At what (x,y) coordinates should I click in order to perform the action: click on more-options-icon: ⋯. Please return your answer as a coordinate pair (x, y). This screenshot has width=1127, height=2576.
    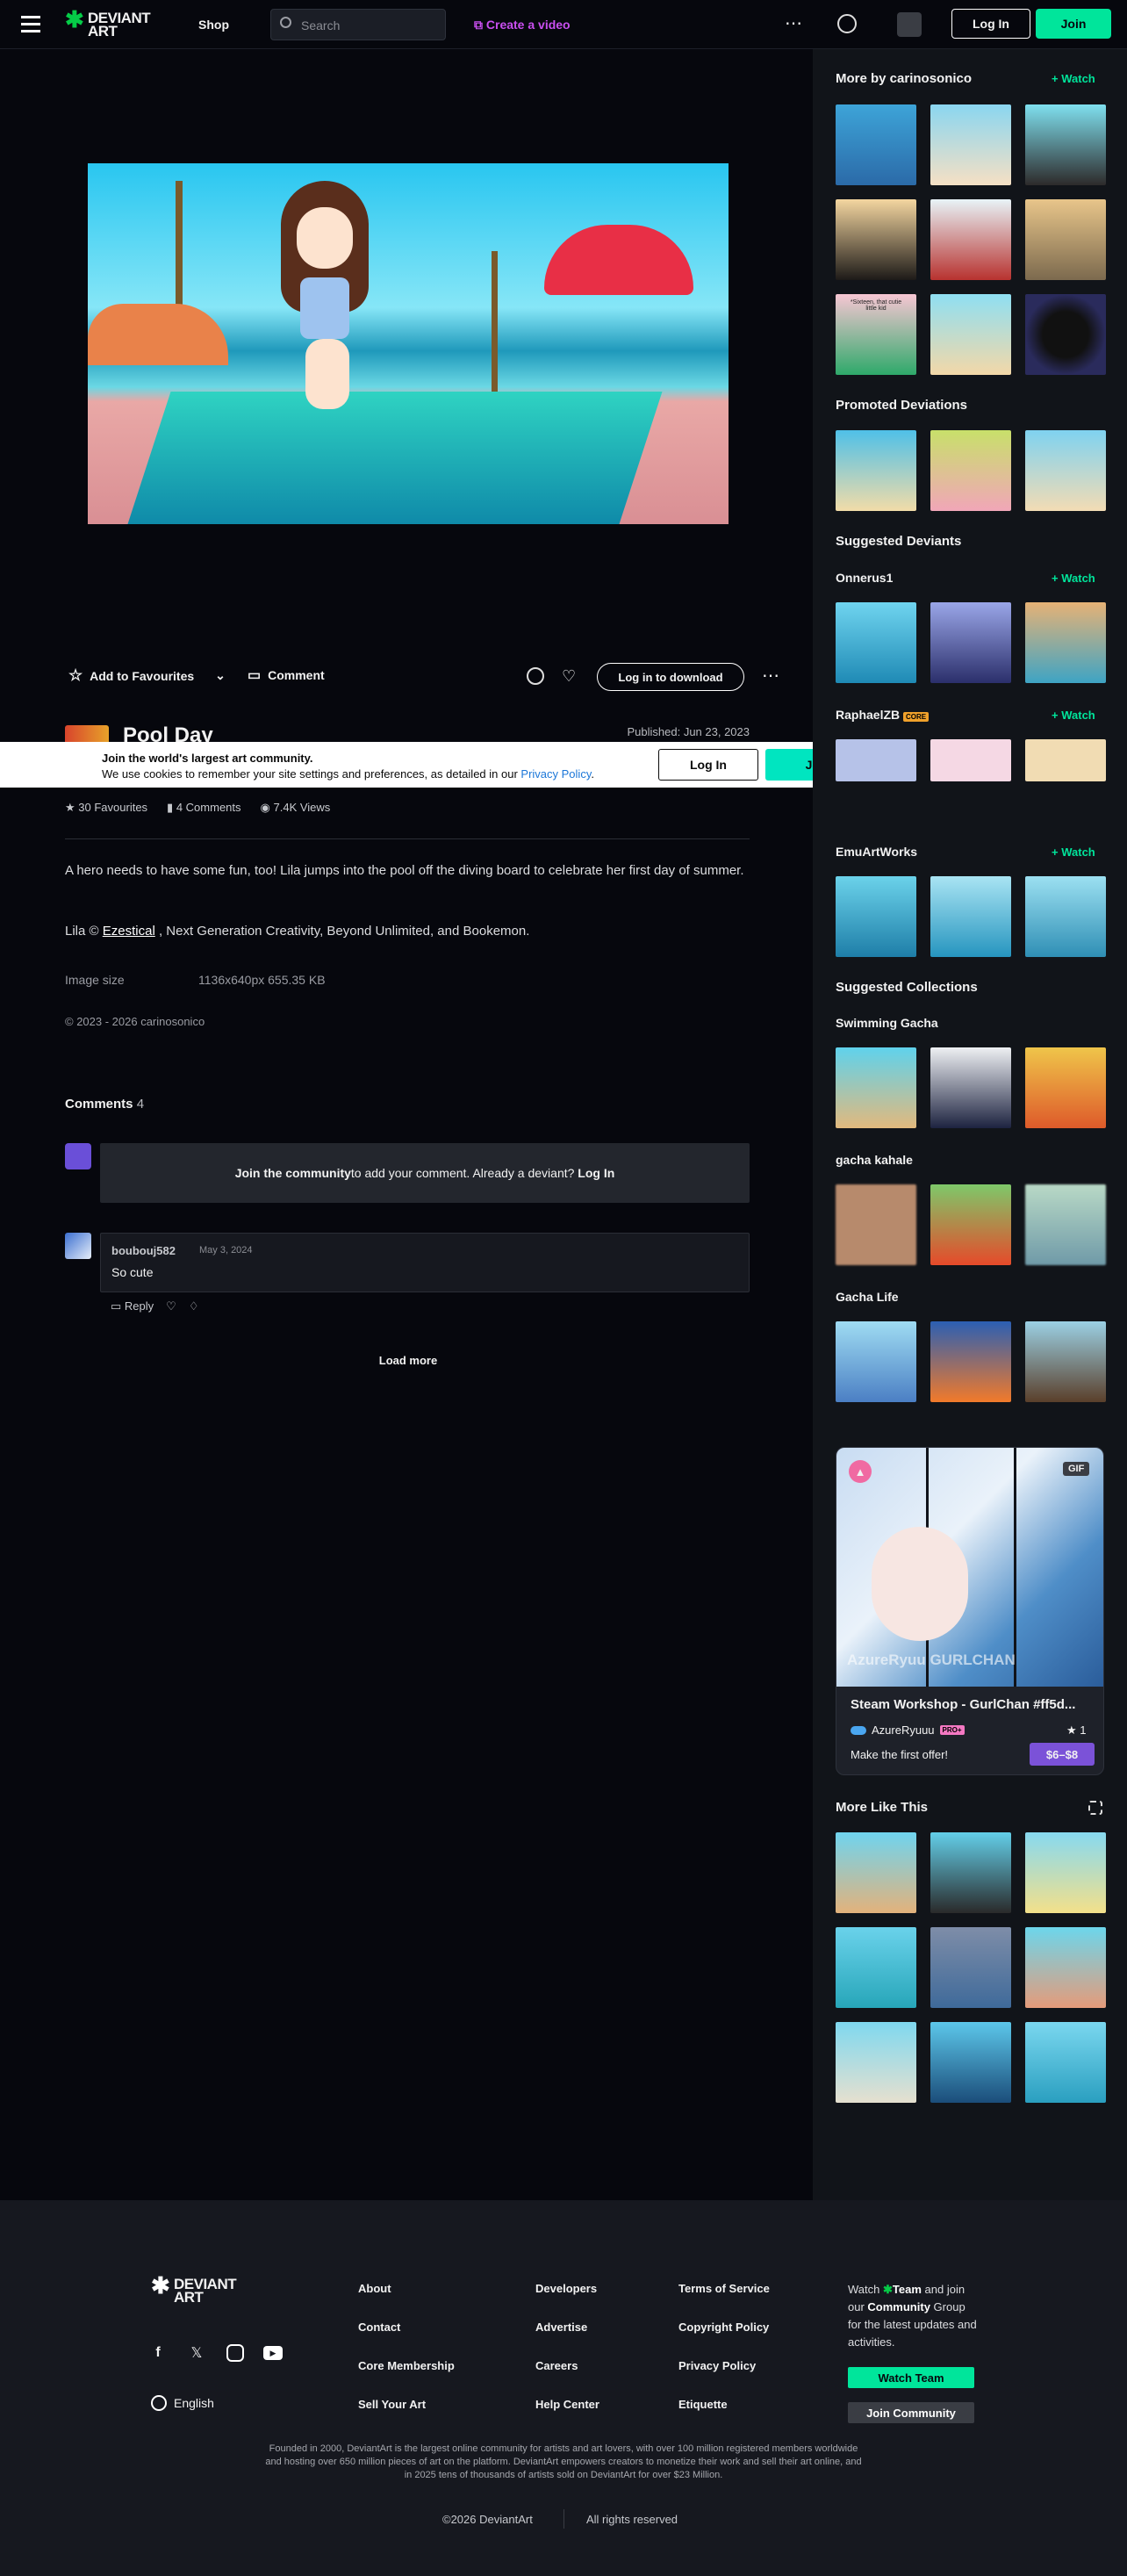
    Looking at the image, I should click on (770, 676).